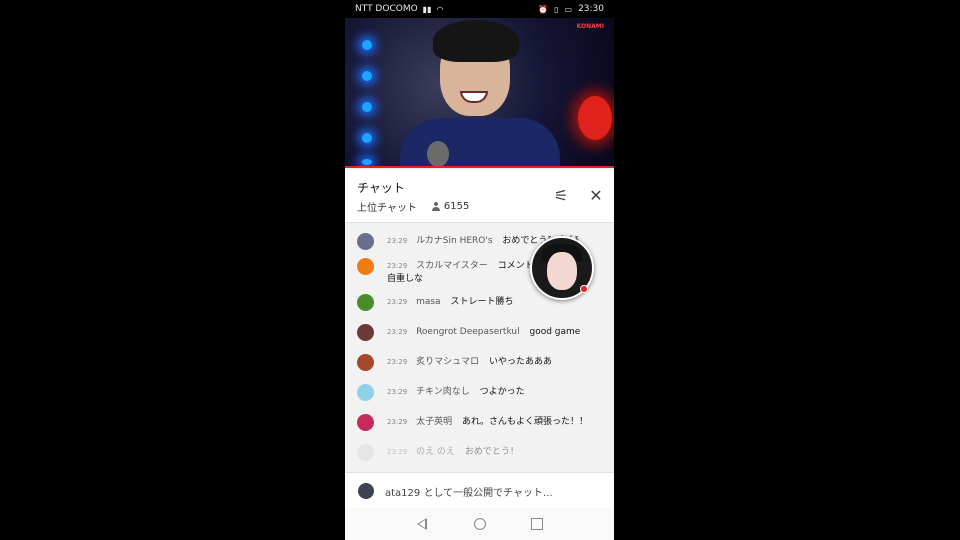 This screenshot has height=540, width=960. Describe the element at coordinates (443, 392) in the screenshot. I see `message-author: チキン肉なし` at that location.